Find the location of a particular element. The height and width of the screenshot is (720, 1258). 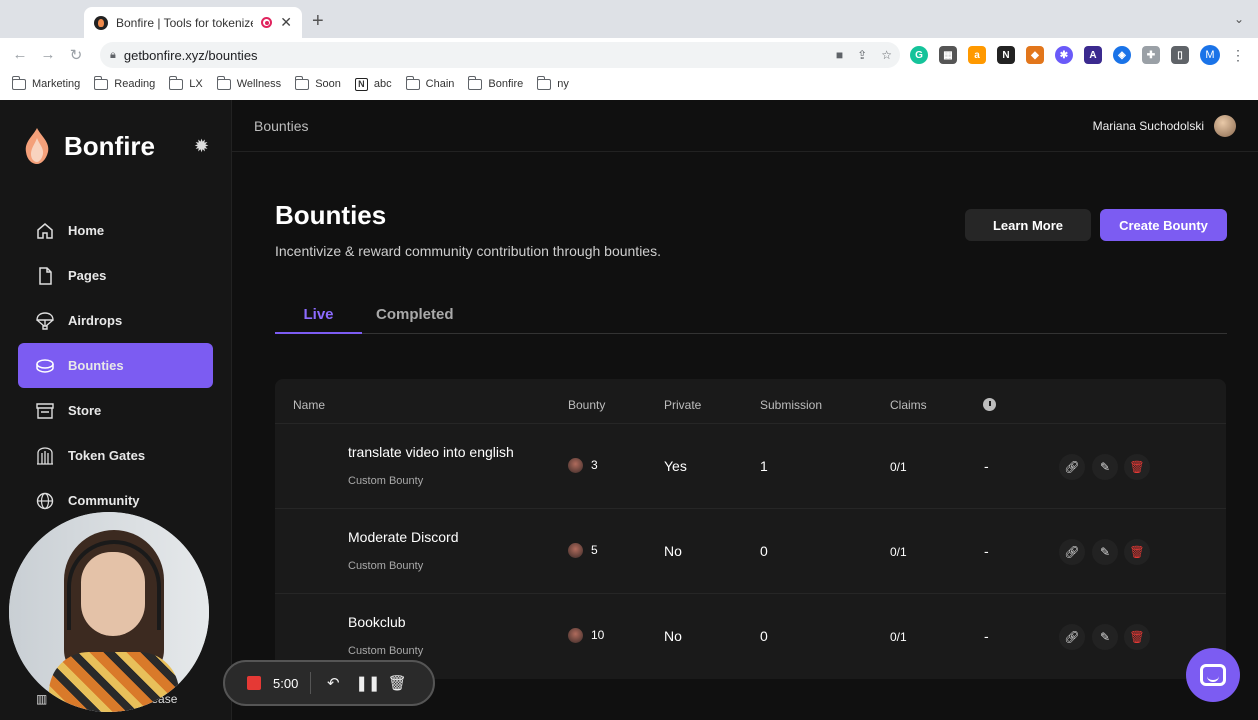

recording-controls: 5:00 ↶ ❚❚ 🗑︎ is located at coordinates (329, 683).